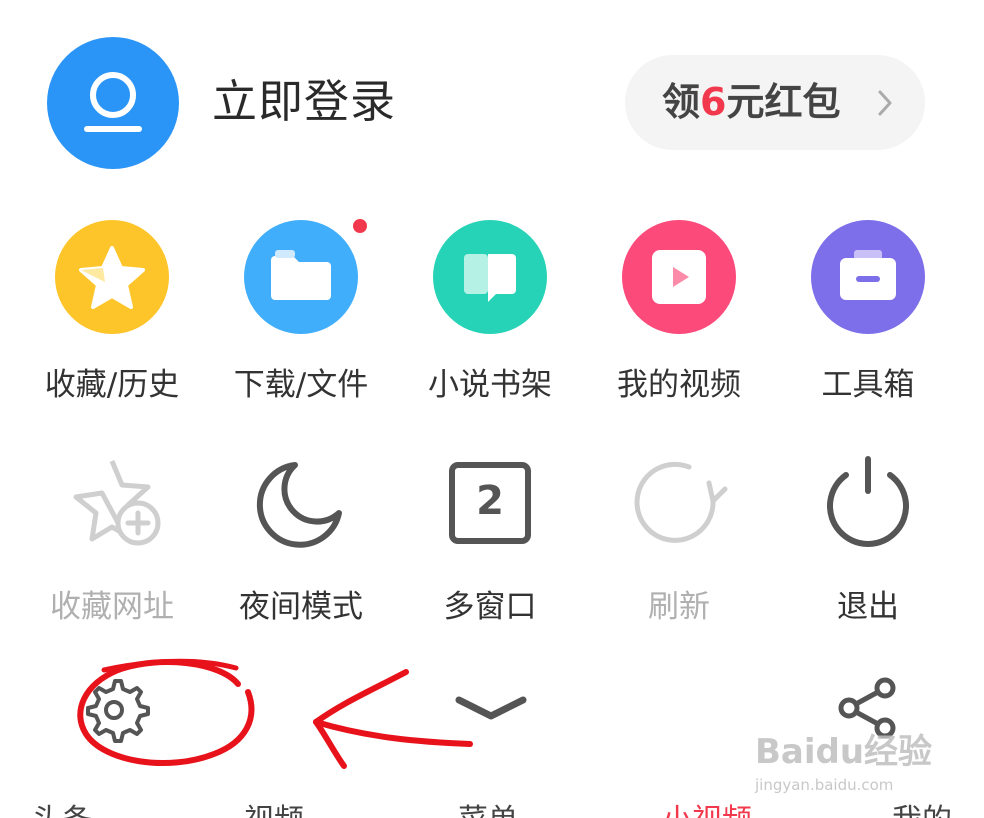 The width and height of the screenshot is (984, 818). I want to click on feature-my-videos: 我的视频, so click(679, 315).